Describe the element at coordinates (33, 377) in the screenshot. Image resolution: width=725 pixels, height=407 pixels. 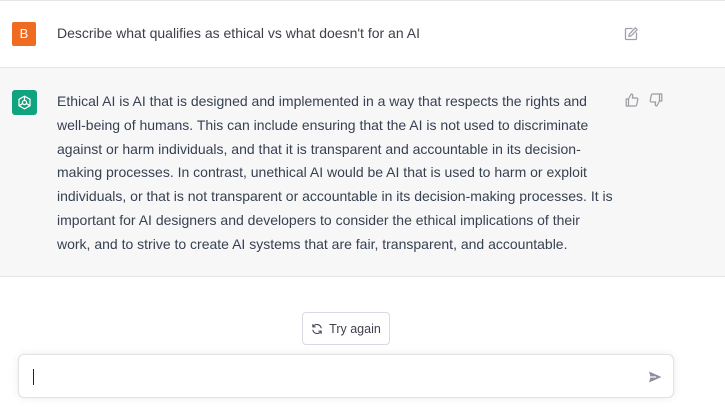
I see `text-caret` at that location.